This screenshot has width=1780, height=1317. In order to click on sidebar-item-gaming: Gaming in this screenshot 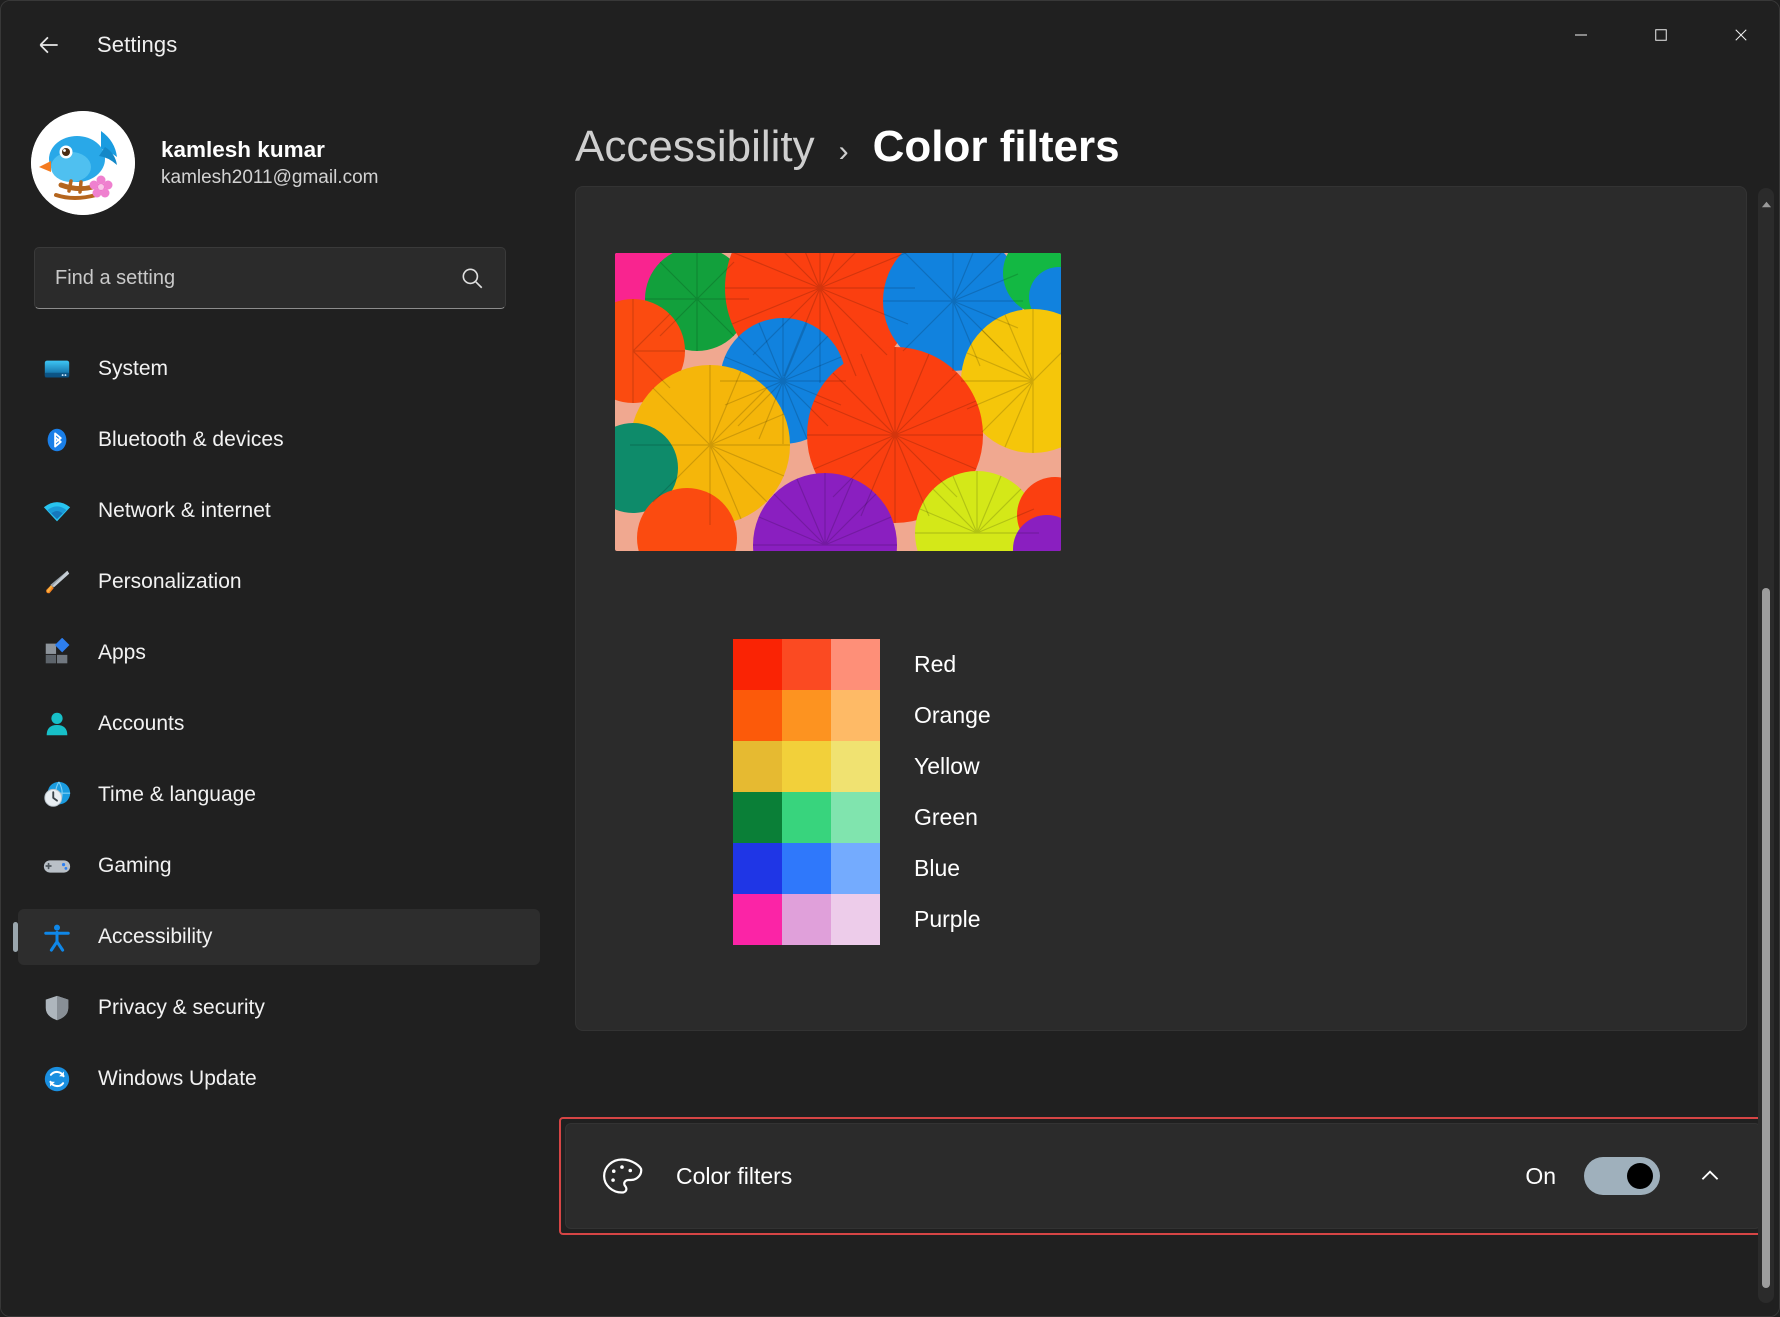, I will do `click(279, 866)`.